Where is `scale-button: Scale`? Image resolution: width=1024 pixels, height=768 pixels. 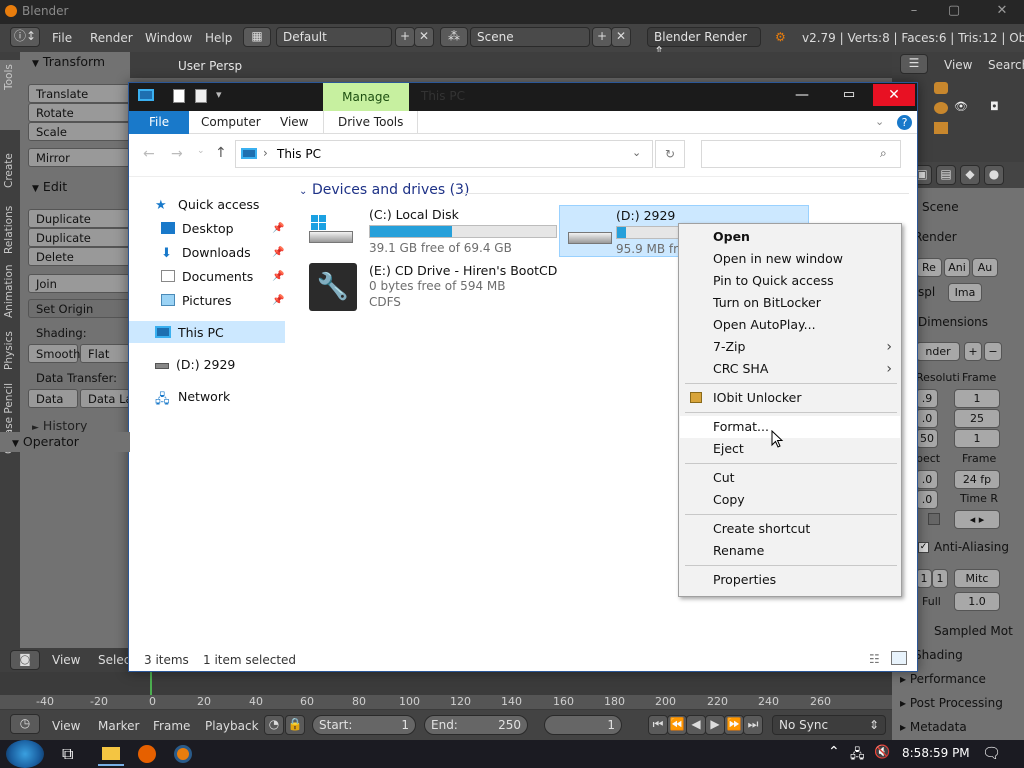 scale-button: Scale is located at coordinates (79, 131).